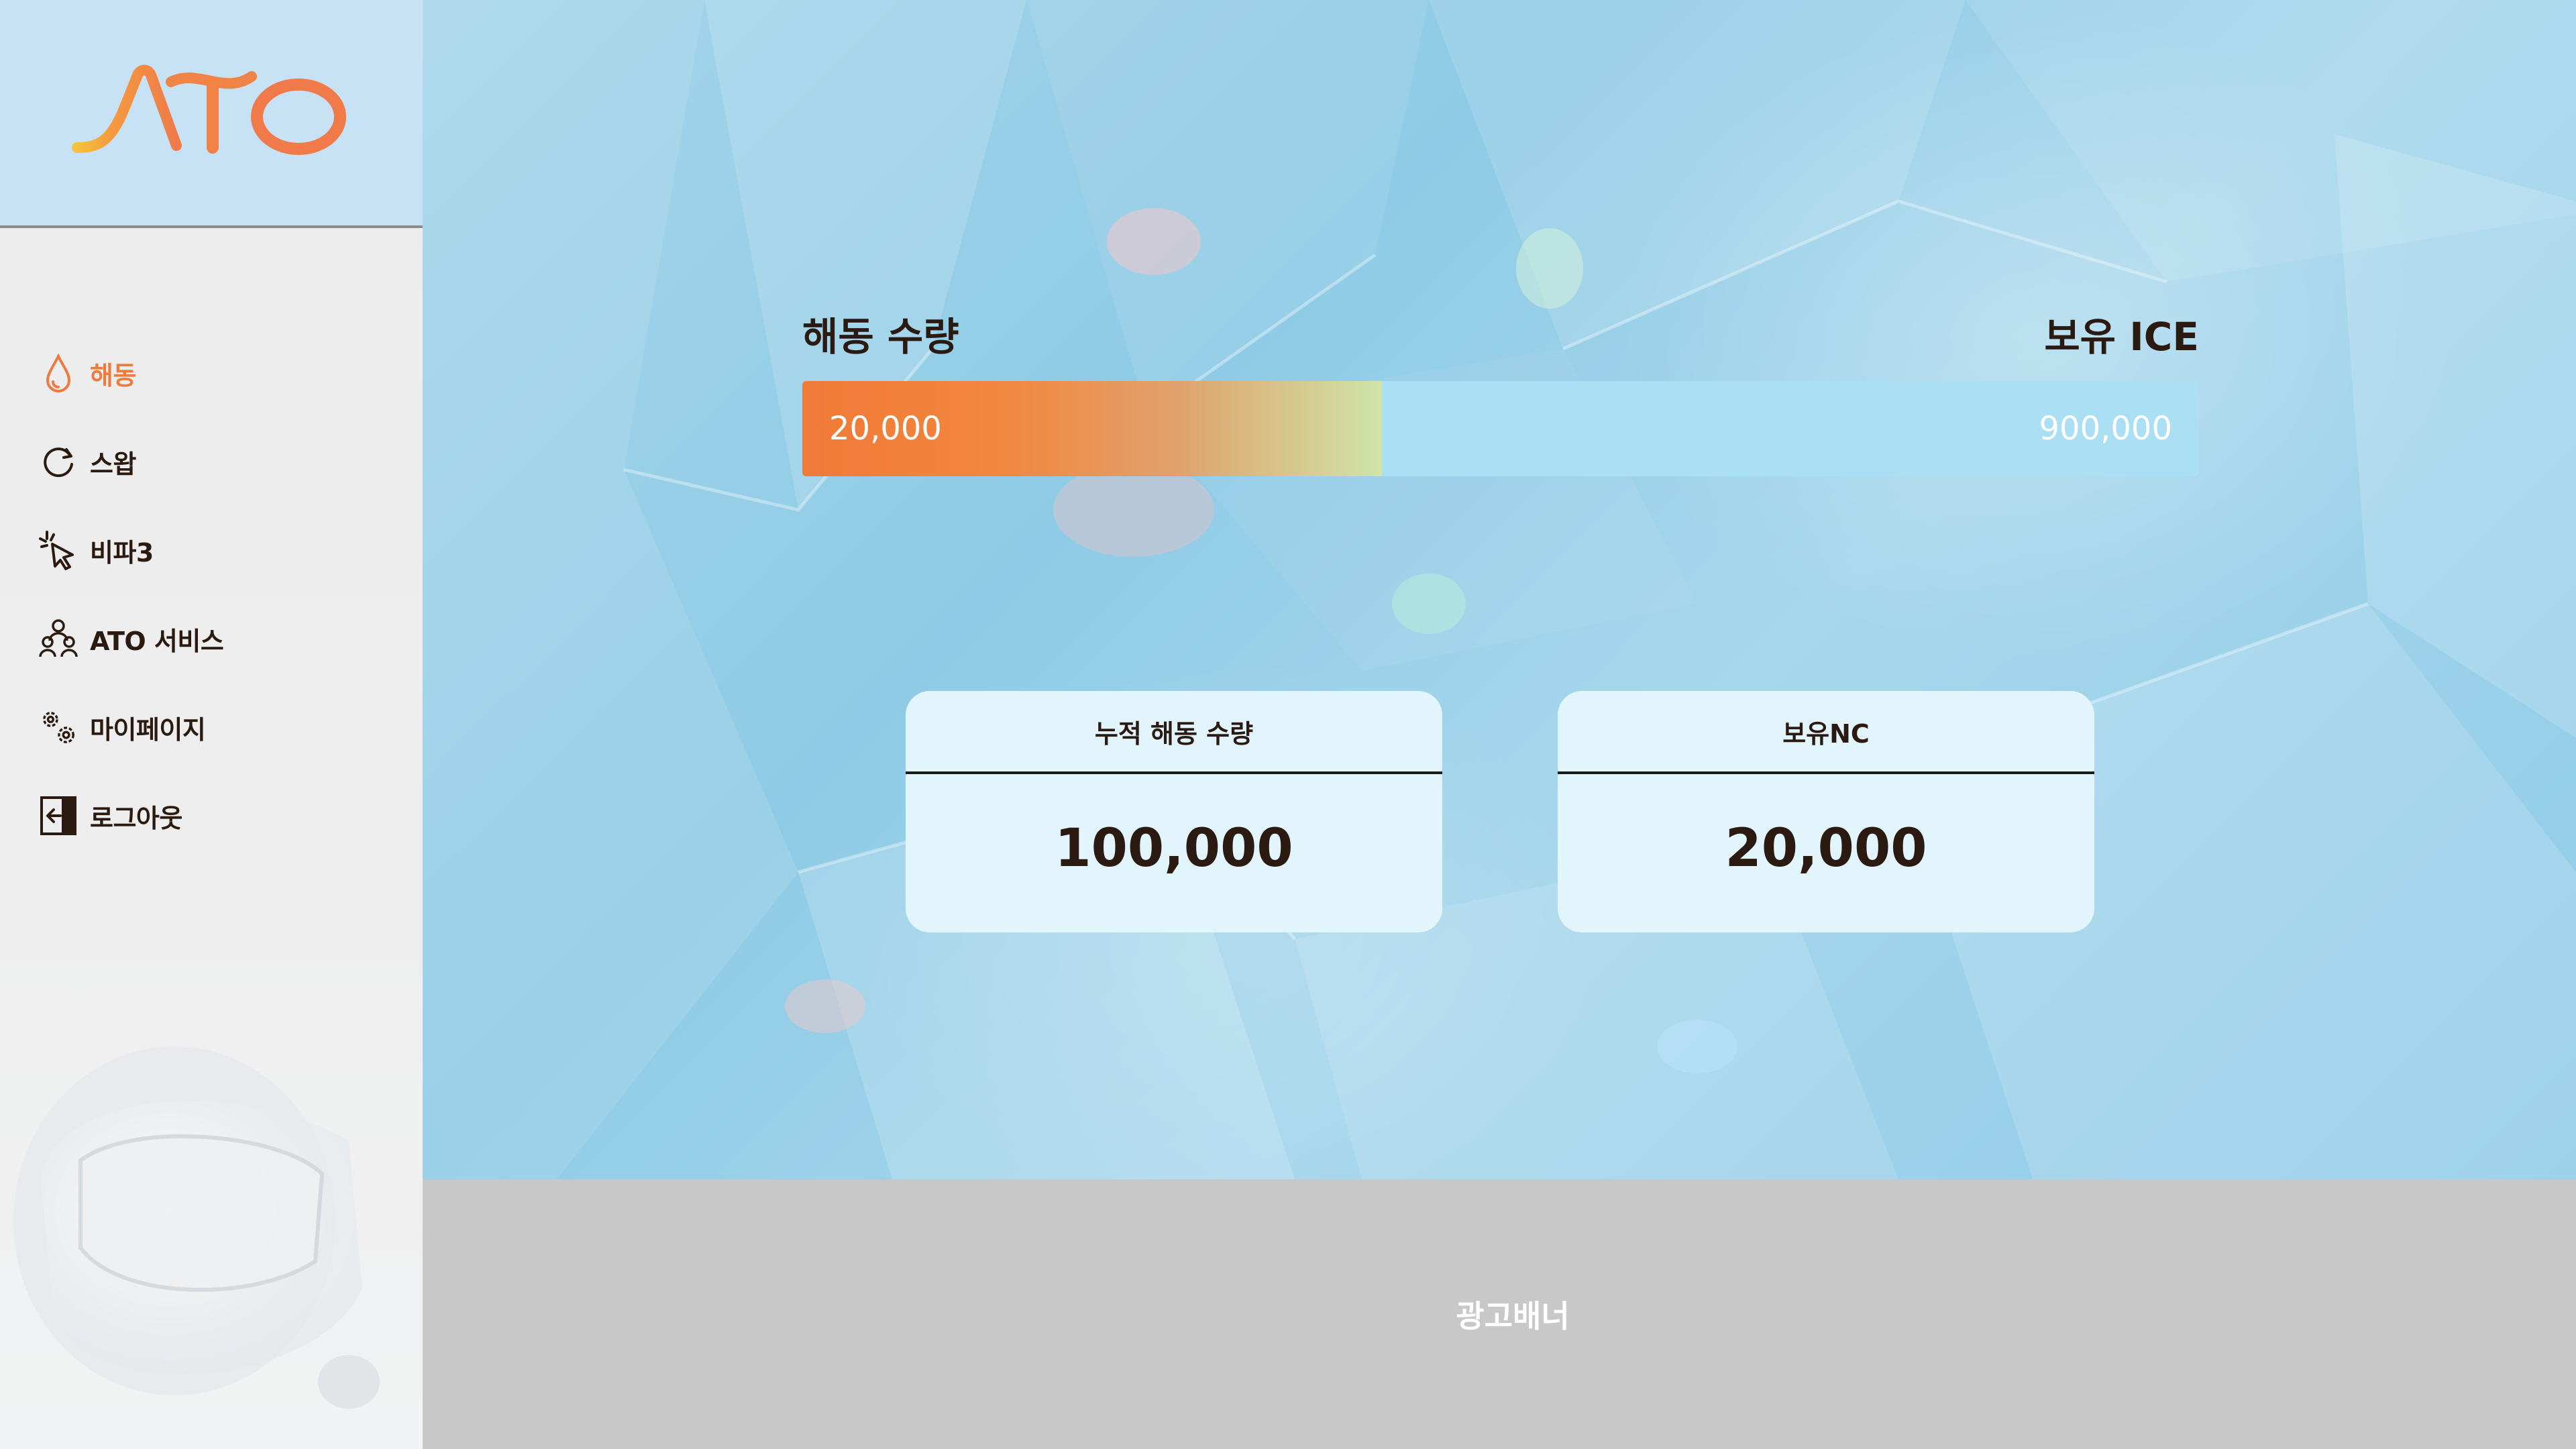  Describe the element at coordinates (211, 461) in the screenshot. I see `sidebar-item-swap: 스왑` at that location.